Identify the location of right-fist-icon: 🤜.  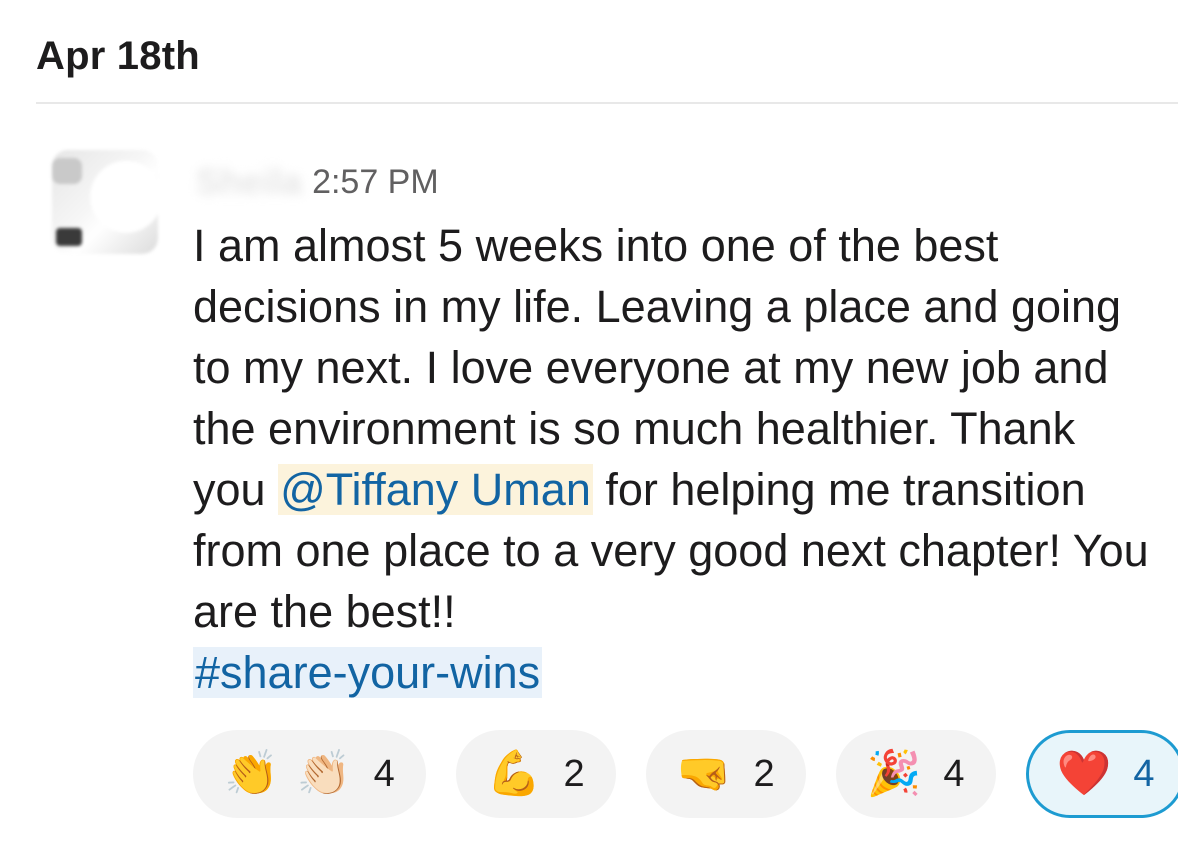
(704, 773).